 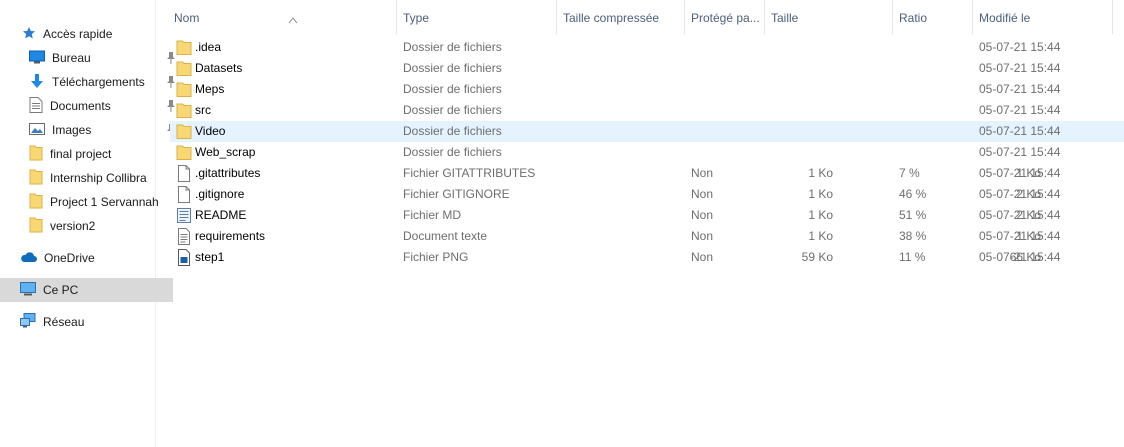 I want to click on file-name: Video, so click(x=210, y=131).